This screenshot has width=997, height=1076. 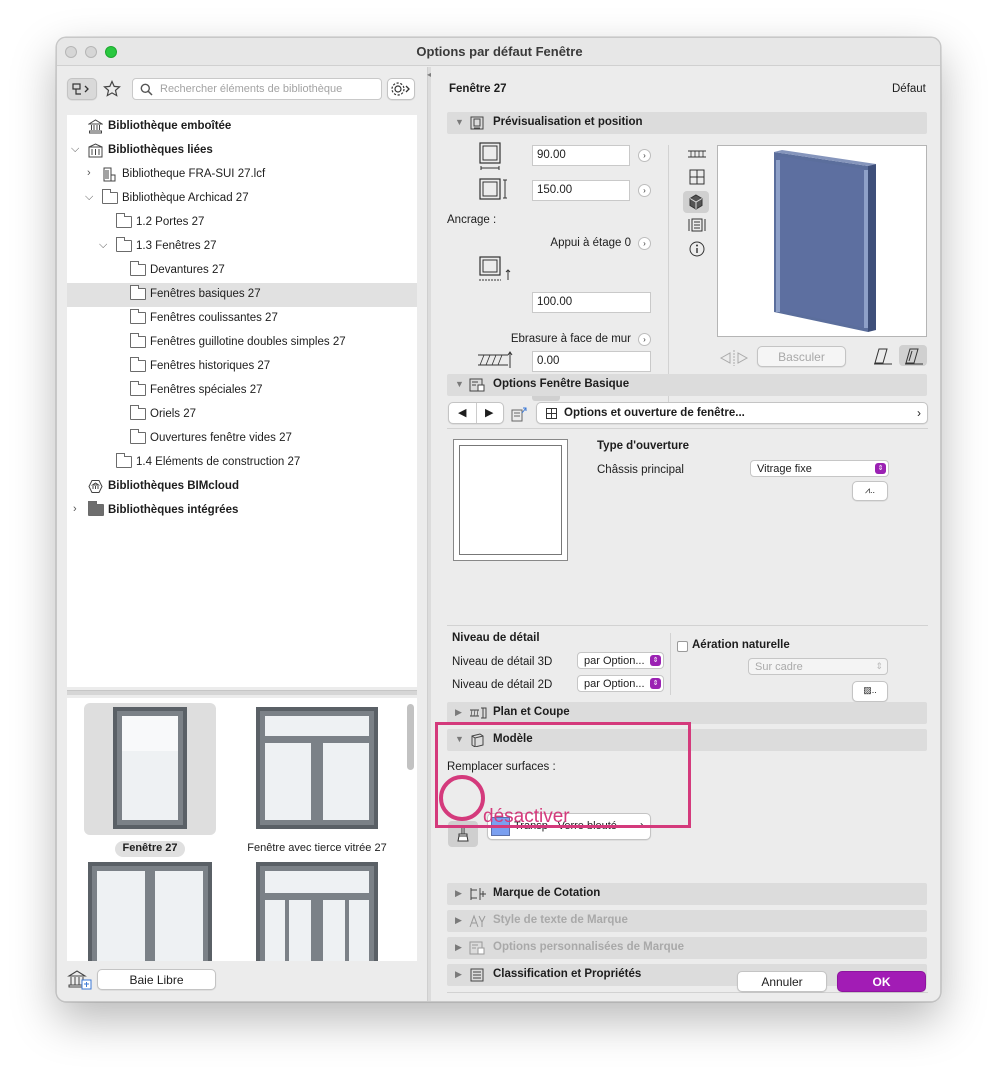 I want to click on tree-item-archicad: ⌵ Bibliothèque Archicad 27, so click(x=242, y=199).